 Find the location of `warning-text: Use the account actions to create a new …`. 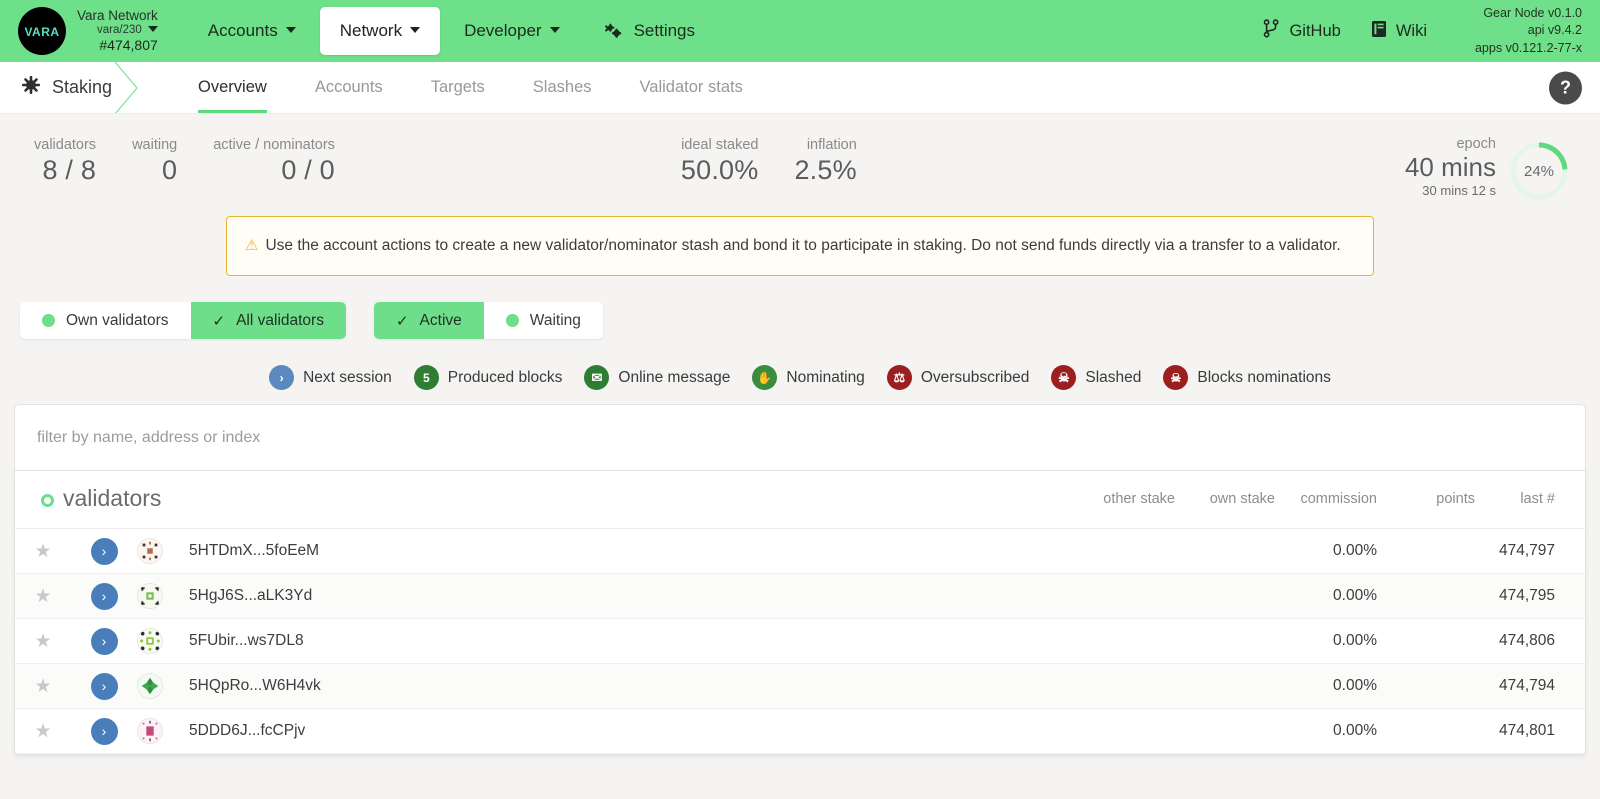

warning-text: Use the account actions to create a new … is located at coordinates (803, 245).